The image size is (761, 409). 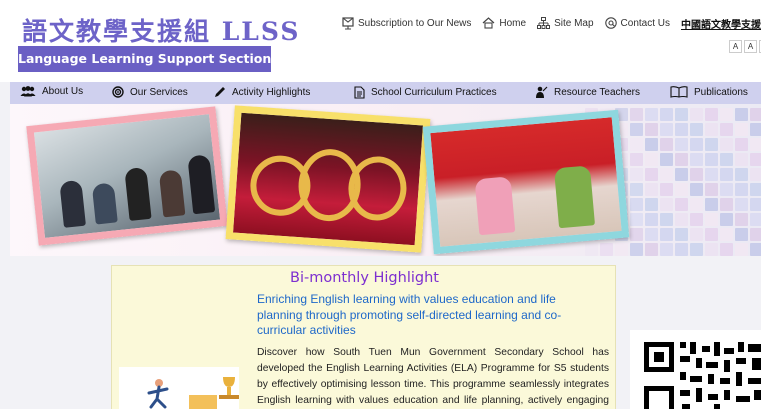 I want to click on banner-photo-signing, so click(x=526, y=182).